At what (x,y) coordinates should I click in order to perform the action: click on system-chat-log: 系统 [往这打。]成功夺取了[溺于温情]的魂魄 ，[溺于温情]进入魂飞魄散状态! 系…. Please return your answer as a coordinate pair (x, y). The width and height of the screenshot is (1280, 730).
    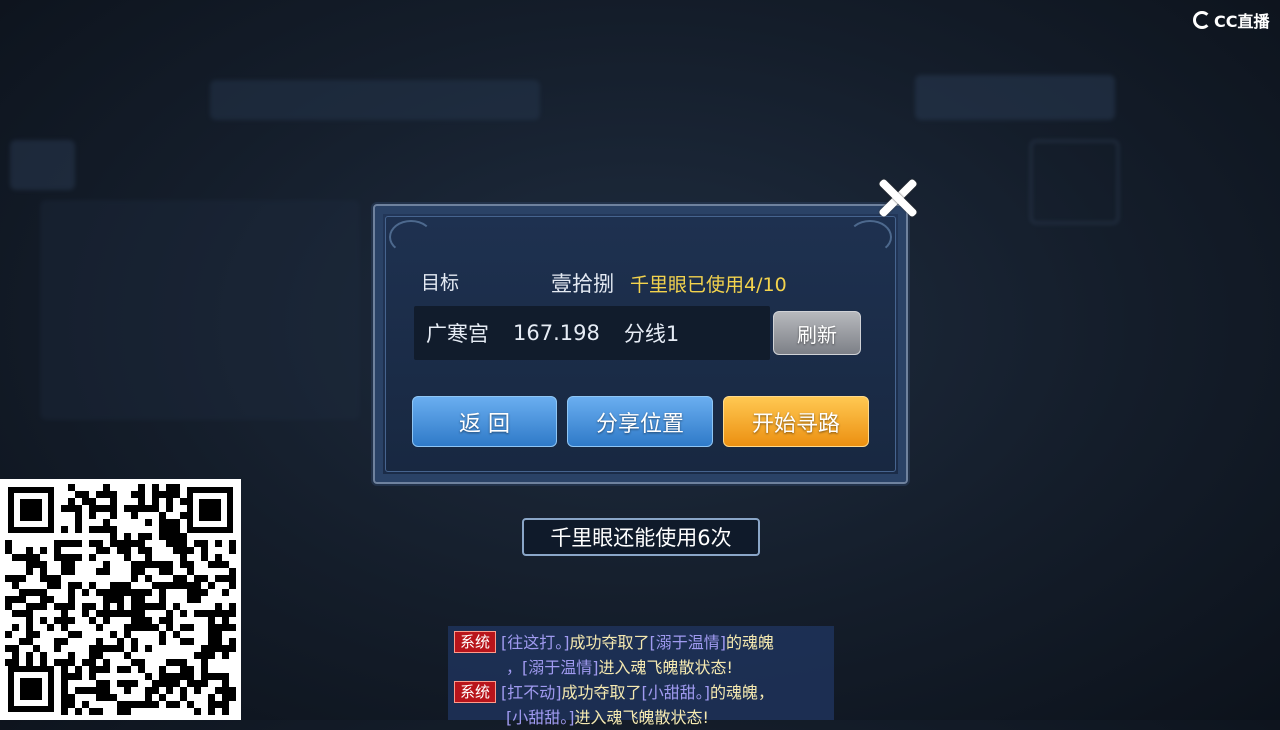
    Looking at the image, I should click on (641, 676).